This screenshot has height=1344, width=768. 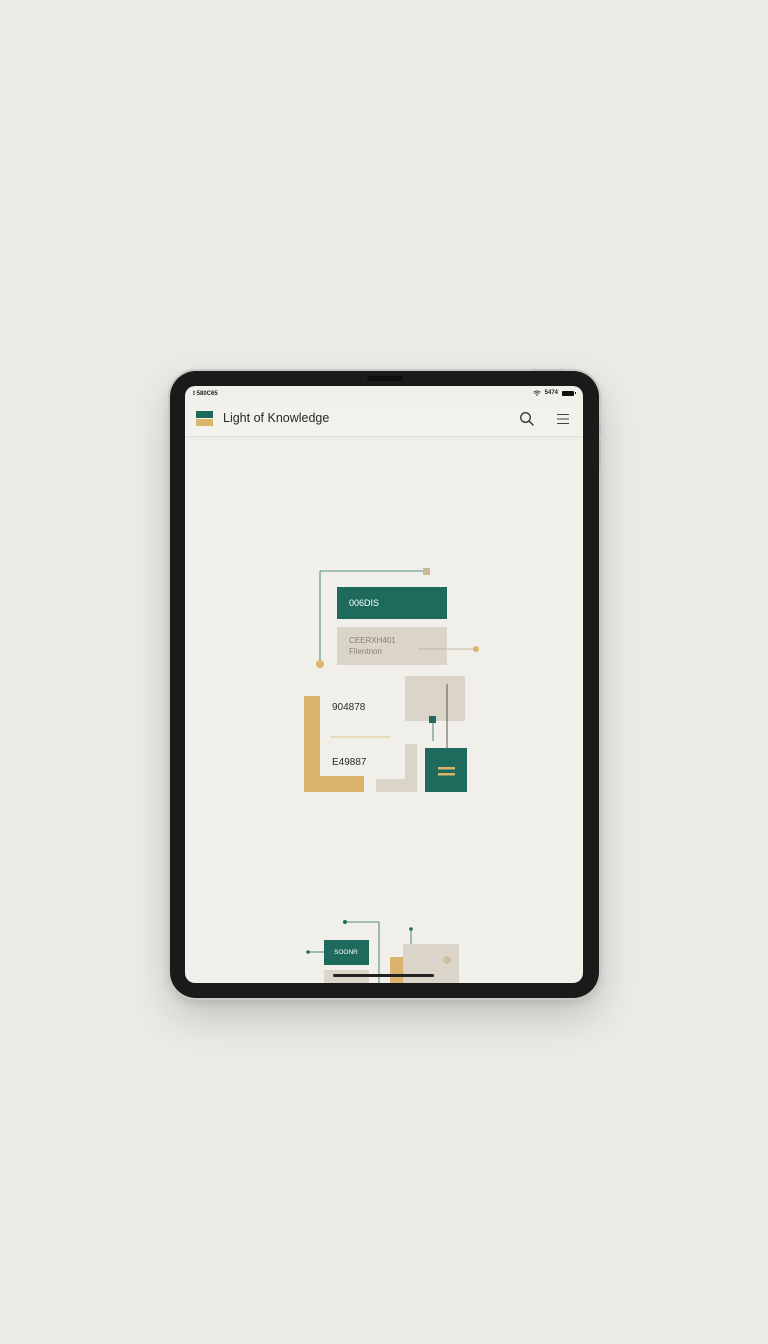 What do you see at coordinates (446, 770) in the screenshot?
I see `menu-tile-teal` at bounding box center [446, 770].